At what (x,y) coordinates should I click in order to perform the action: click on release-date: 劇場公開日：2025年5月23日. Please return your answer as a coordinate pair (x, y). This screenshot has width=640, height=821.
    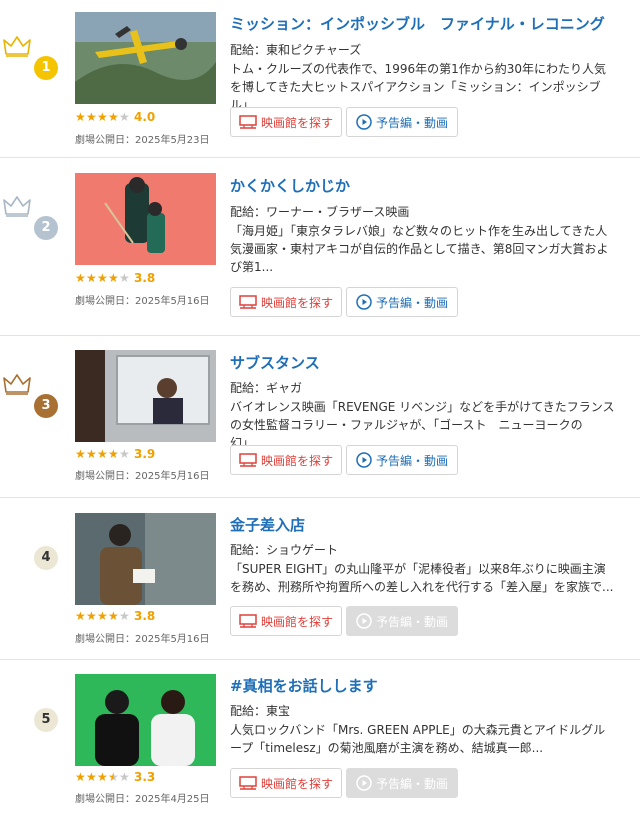
    Looking at the image, I should click on (142, 140).